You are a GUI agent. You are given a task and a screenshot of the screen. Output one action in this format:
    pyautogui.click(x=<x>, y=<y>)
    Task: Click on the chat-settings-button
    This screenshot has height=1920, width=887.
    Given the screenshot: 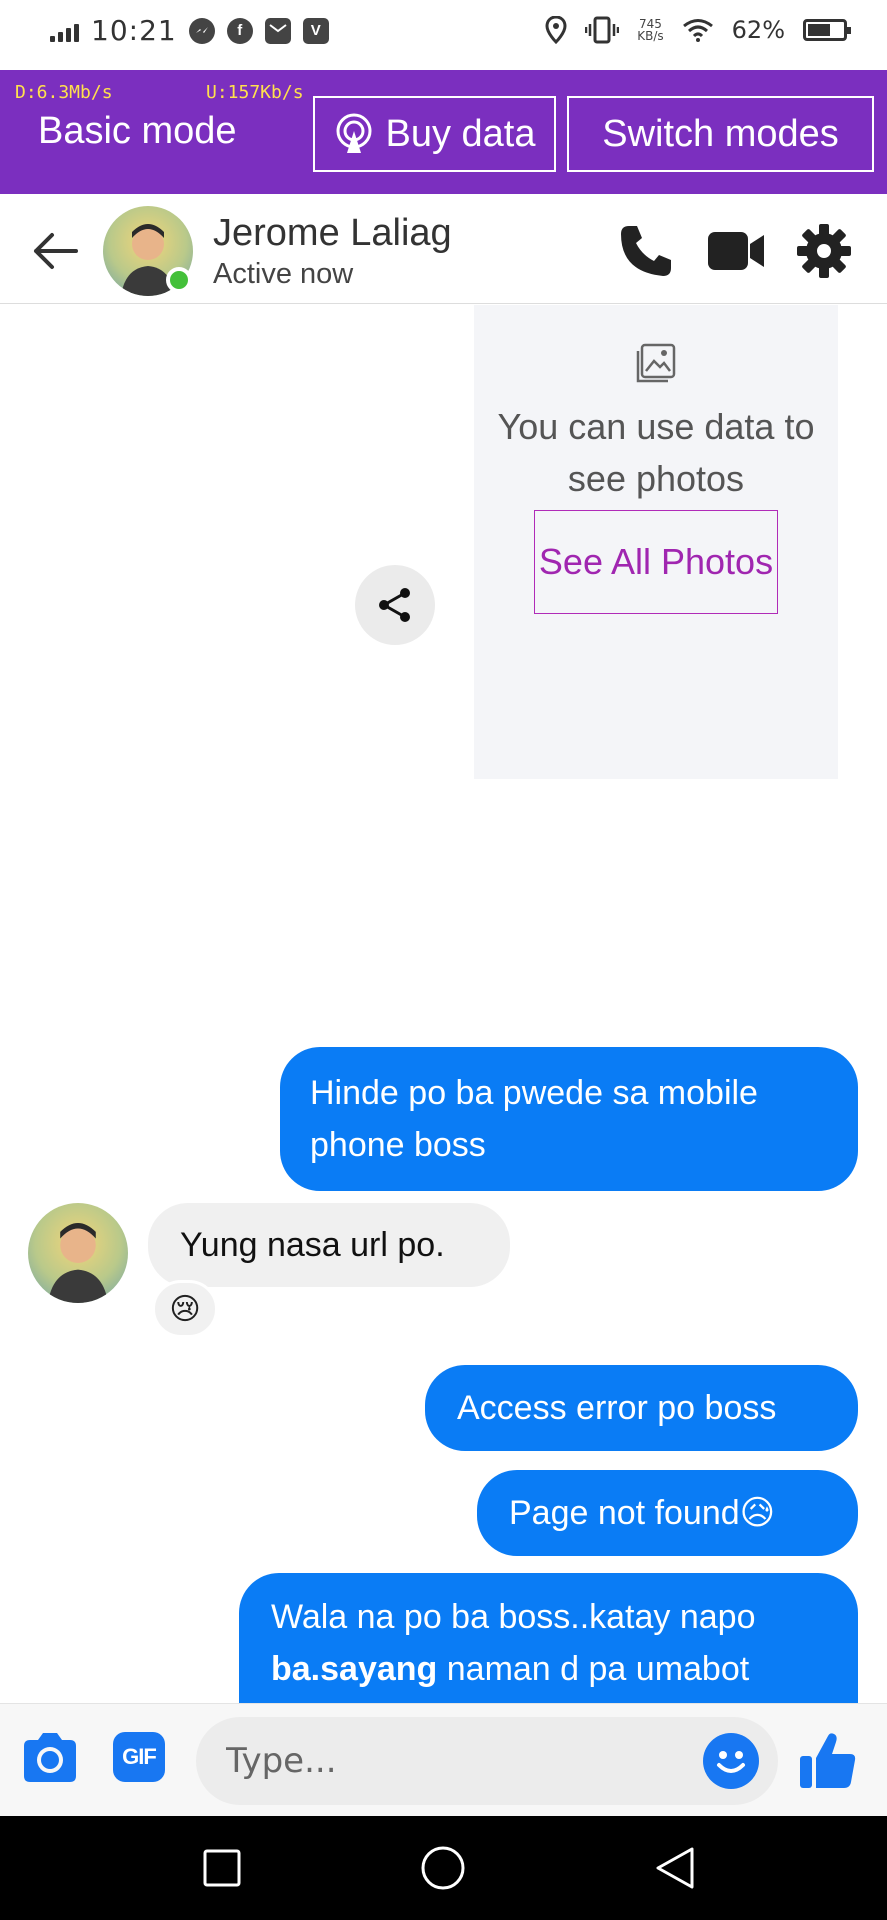 What is the action you would take?
    pyautogui.click(x=824, y=251)
    